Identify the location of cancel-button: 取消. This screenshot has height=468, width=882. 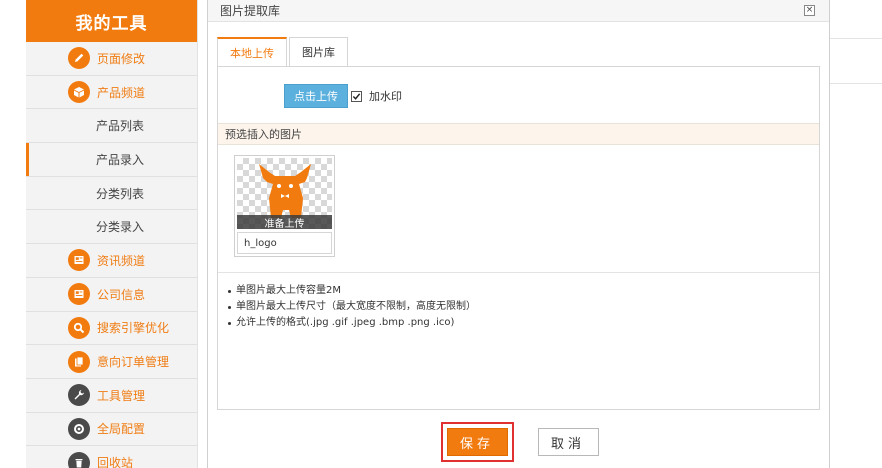
(568, 442).